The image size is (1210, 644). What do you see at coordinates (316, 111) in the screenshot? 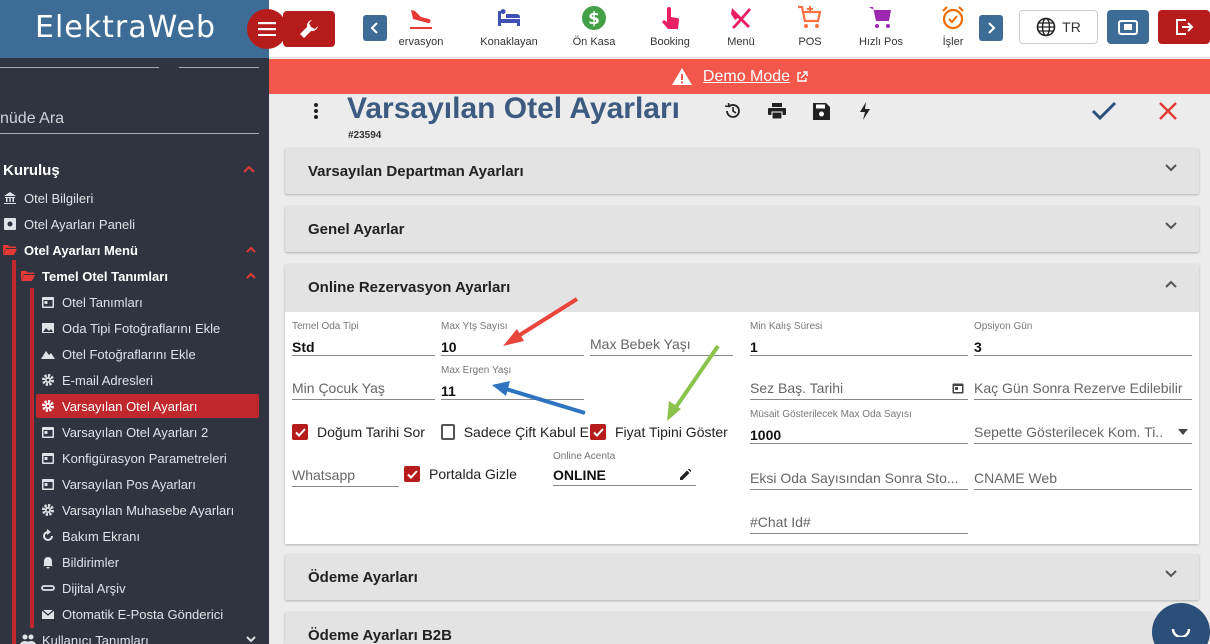
I see `more-options-button` at bounding box center [316, 111].